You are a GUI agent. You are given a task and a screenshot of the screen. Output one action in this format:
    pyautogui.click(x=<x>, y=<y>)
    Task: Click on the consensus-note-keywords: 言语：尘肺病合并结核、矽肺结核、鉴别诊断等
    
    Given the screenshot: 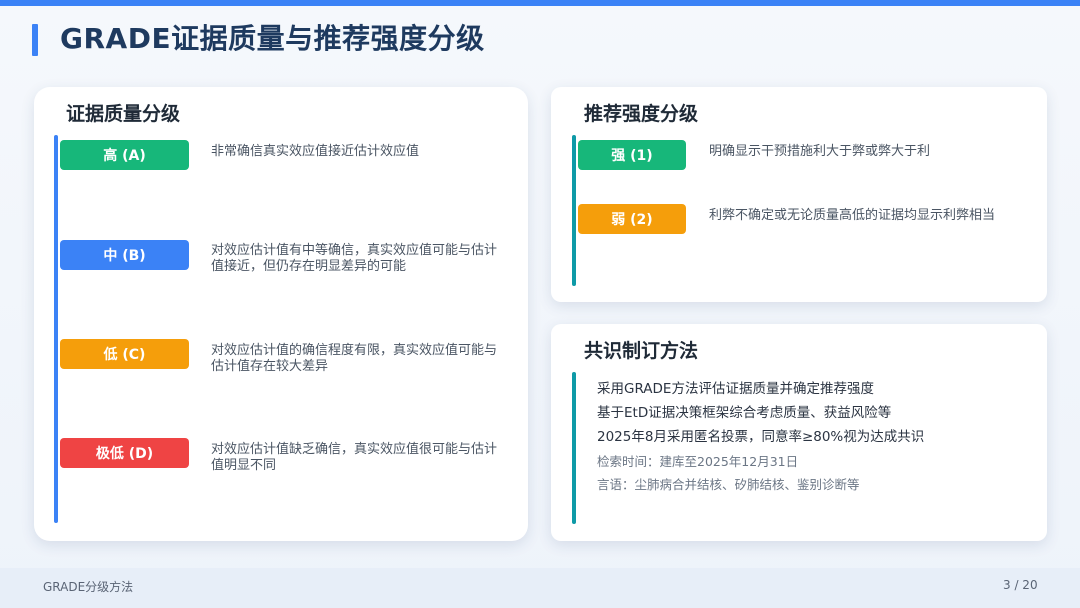 What is the action you would take?
    pyautogui.click(x=728, y=484)
    